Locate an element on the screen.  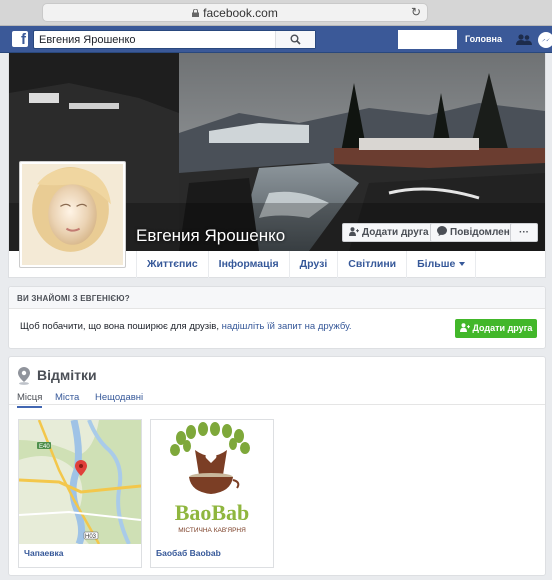
place-name-link: Баобаб Baobab is located at coordinates (188, 553).